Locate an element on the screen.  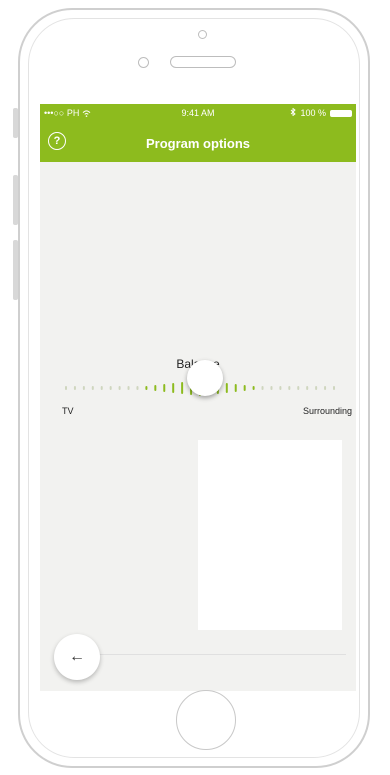
home-button is located at coordinates (206, 720).